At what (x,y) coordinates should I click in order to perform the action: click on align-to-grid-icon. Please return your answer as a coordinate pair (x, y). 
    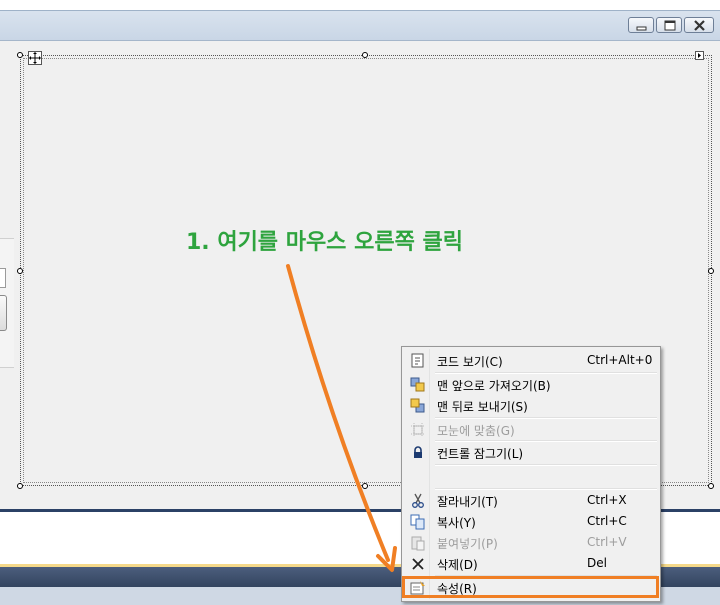
    Looking at the image, I should click on (418, 430).